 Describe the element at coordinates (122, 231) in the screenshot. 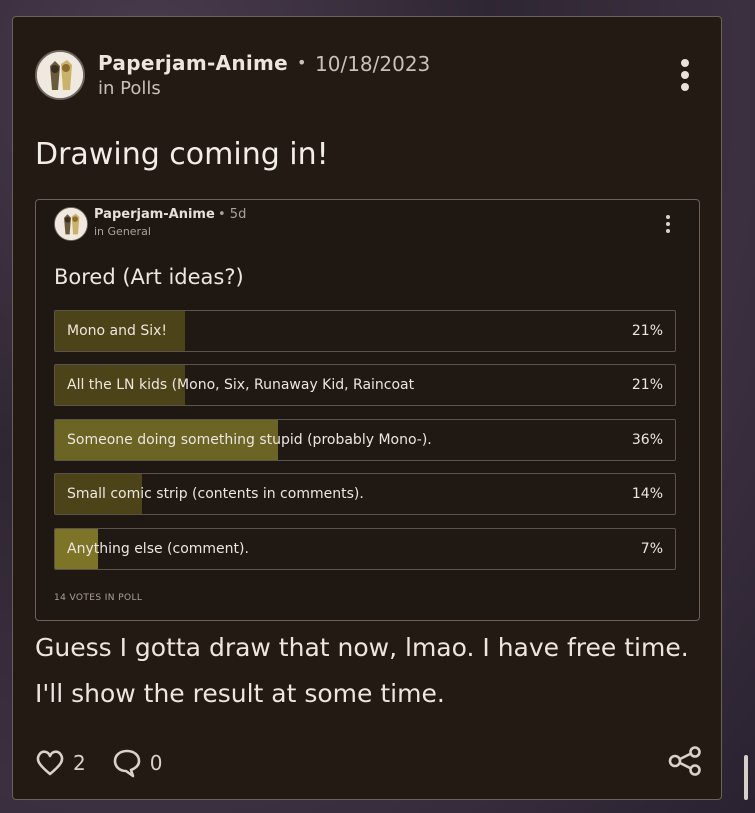

I see `shared-post-category: in General` at that location.